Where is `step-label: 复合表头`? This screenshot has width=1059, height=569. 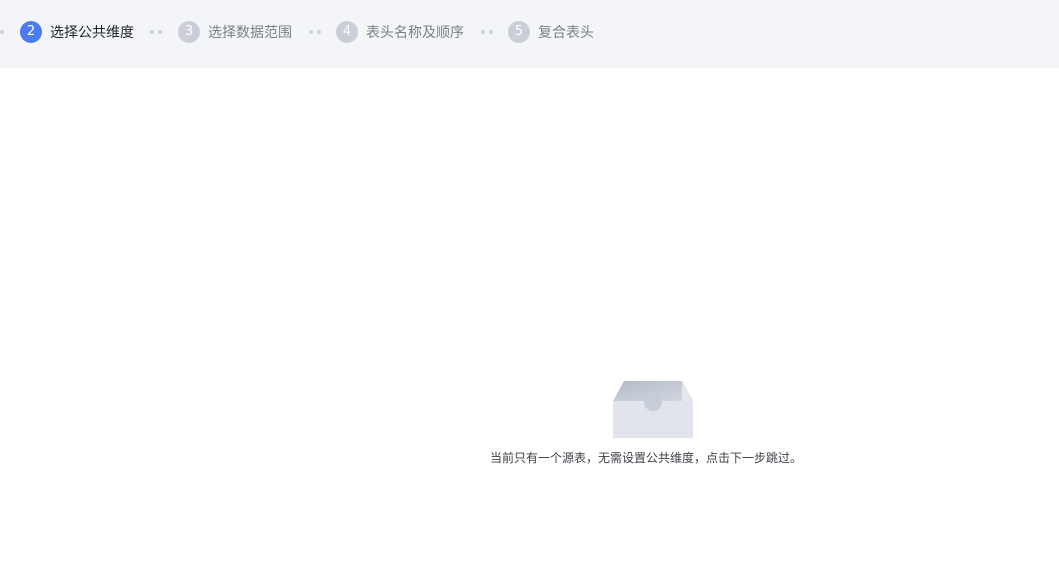
step-label: 复合表头 is located at coordinates (566, 33).